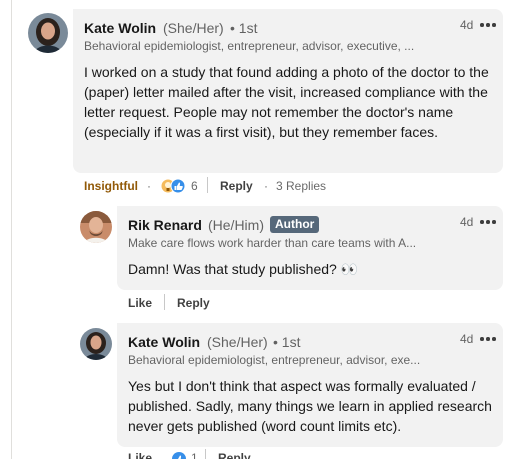 Image resolution: width=525 pixels, height=459 pixels. What do you see at coordinates (11, 229) in the screenshot?
I see `thread-line` at bounding box center [11, 229].